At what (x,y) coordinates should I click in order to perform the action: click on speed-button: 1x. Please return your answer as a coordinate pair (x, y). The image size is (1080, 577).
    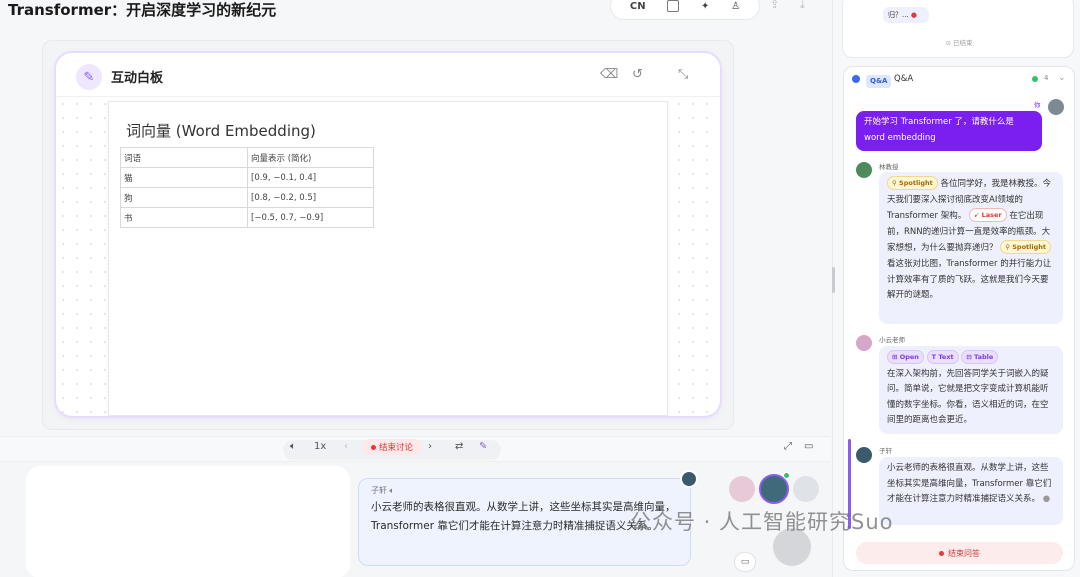
    Looking at the image, I should click on (320, 446).